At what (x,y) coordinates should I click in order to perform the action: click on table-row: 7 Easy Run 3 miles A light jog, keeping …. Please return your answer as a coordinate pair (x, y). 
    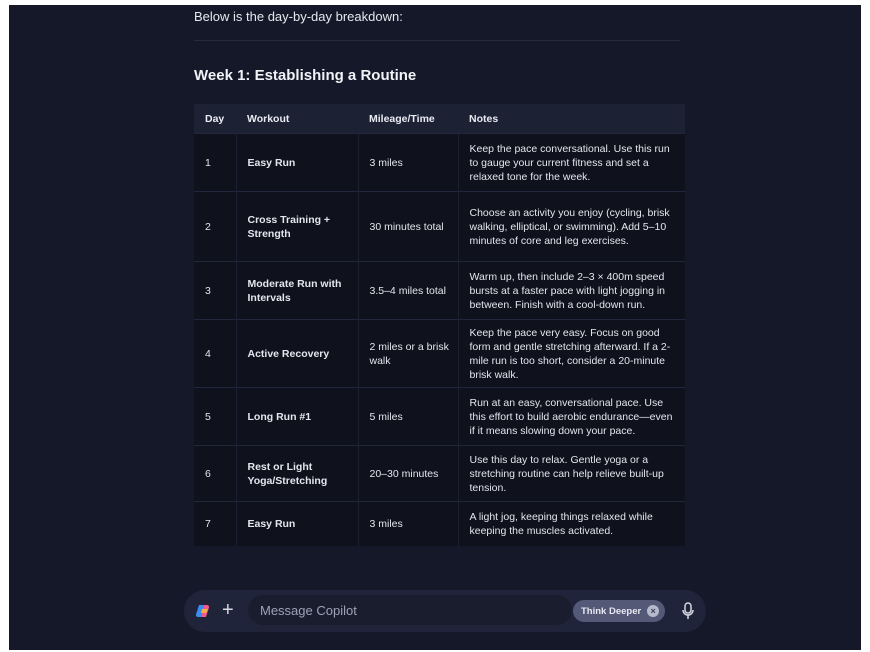
    Looking at the image, I should click on (439, 523).